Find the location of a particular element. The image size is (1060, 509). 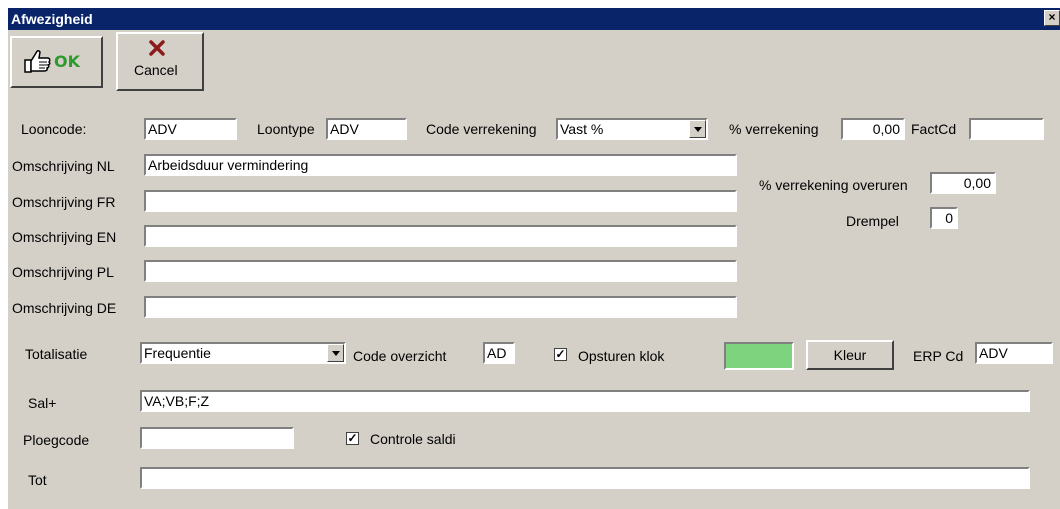

factcd-input is located at coordinates (1006, 129).